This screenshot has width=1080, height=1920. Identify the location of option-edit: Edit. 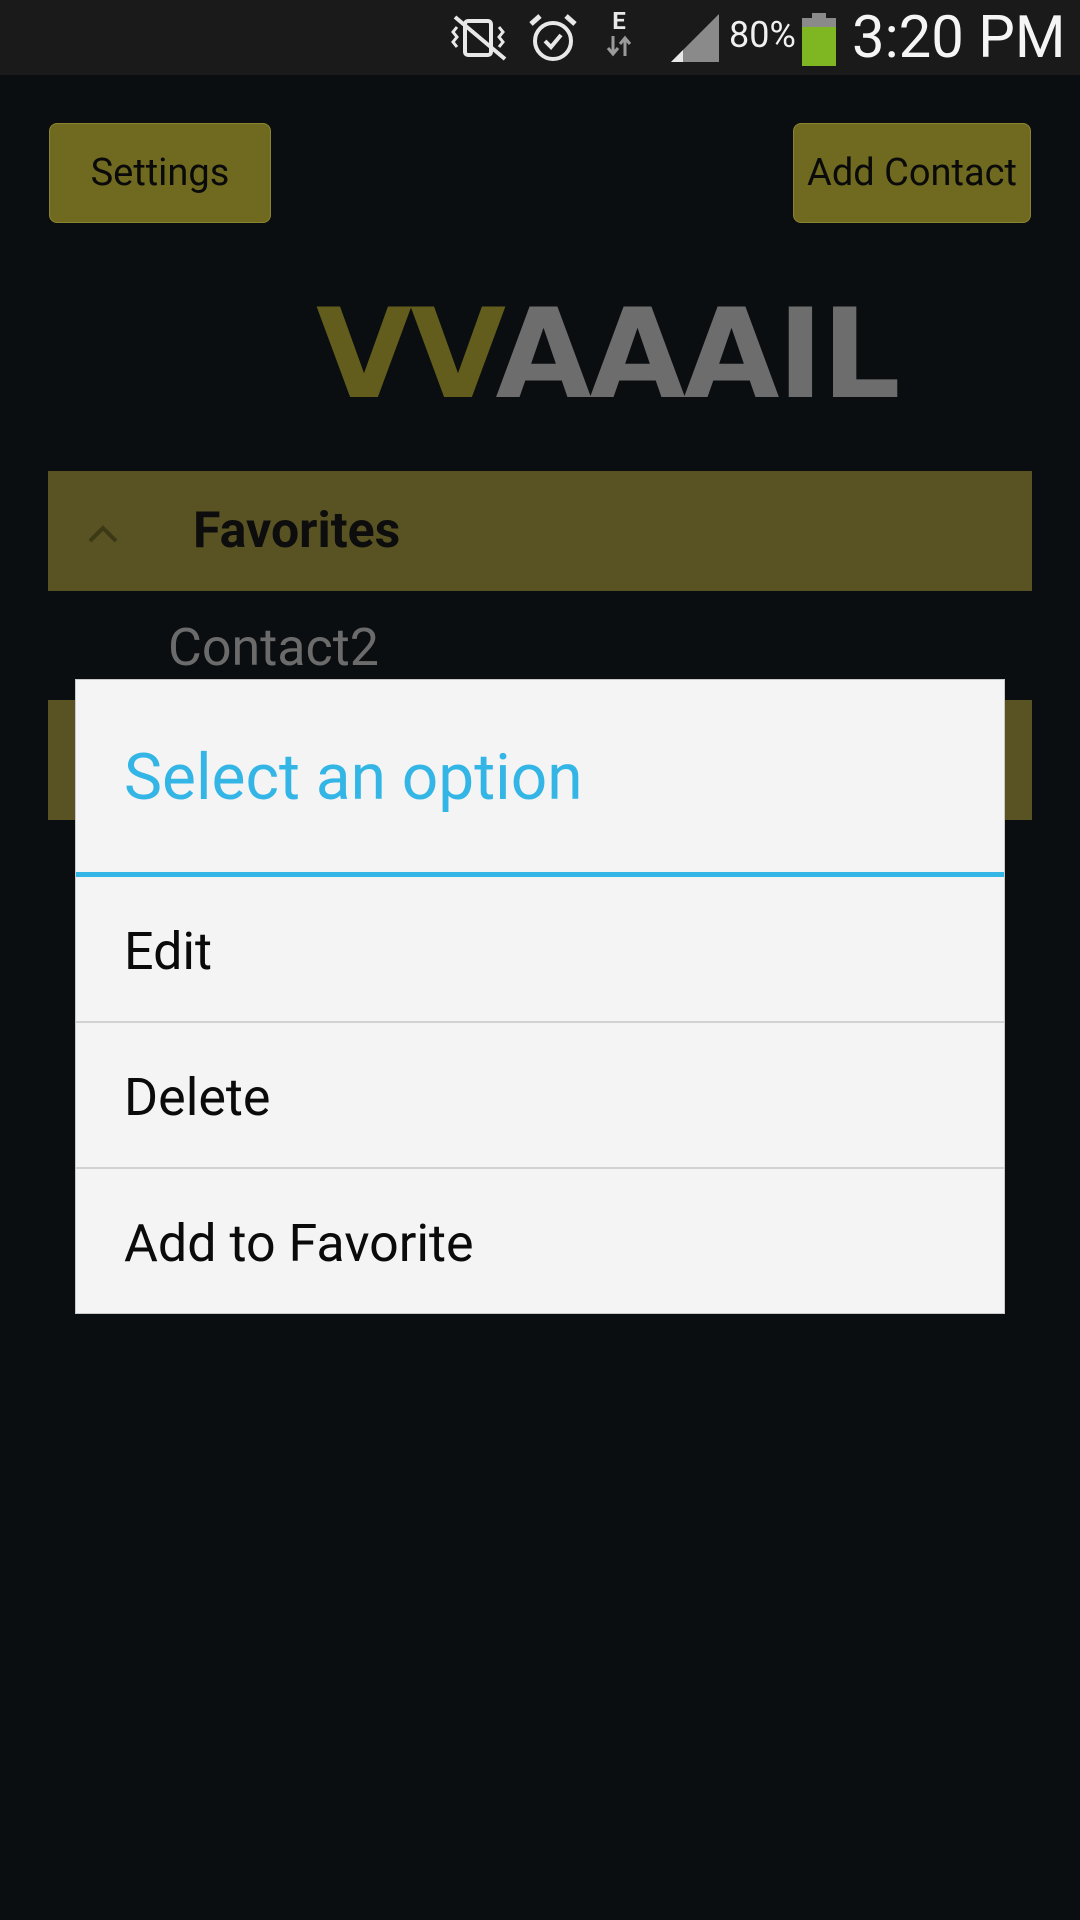
(540, 950).